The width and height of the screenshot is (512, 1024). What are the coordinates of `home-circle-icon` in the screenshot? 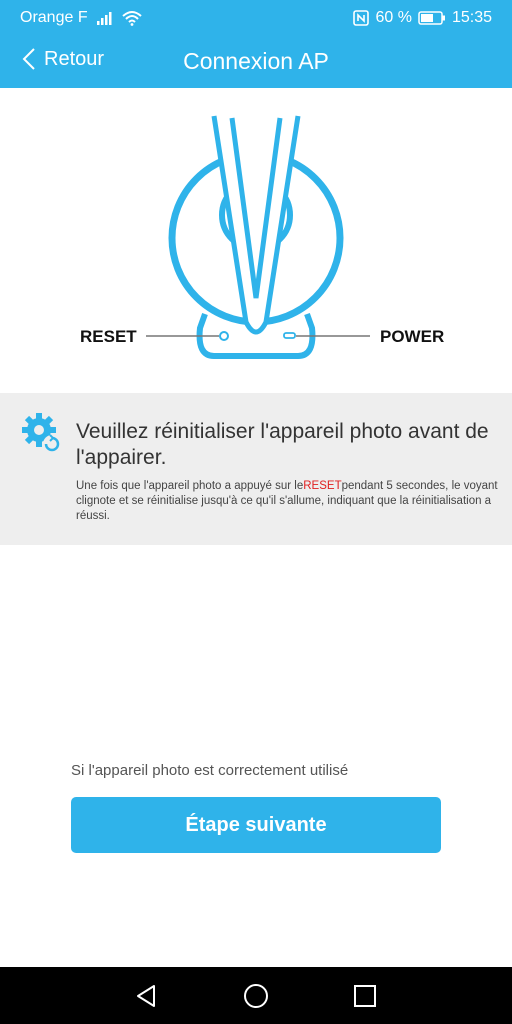 It's located at (256, 996).